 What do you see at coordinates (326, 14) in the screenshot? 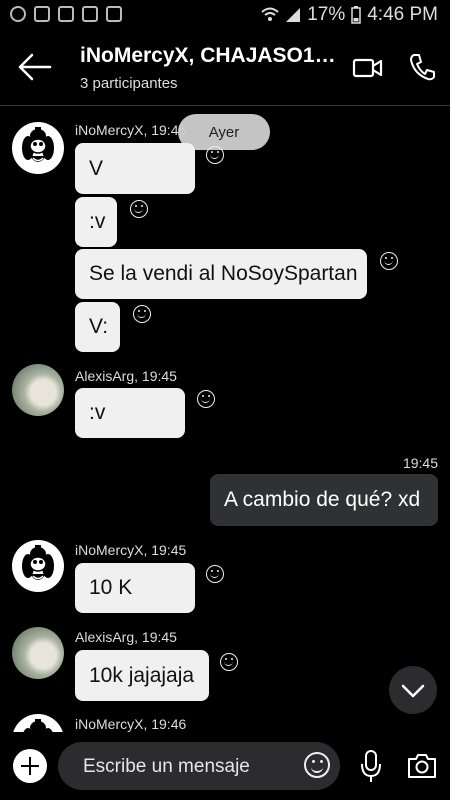
I see `battery-percent: 17%` at bounding box center [326, 14].